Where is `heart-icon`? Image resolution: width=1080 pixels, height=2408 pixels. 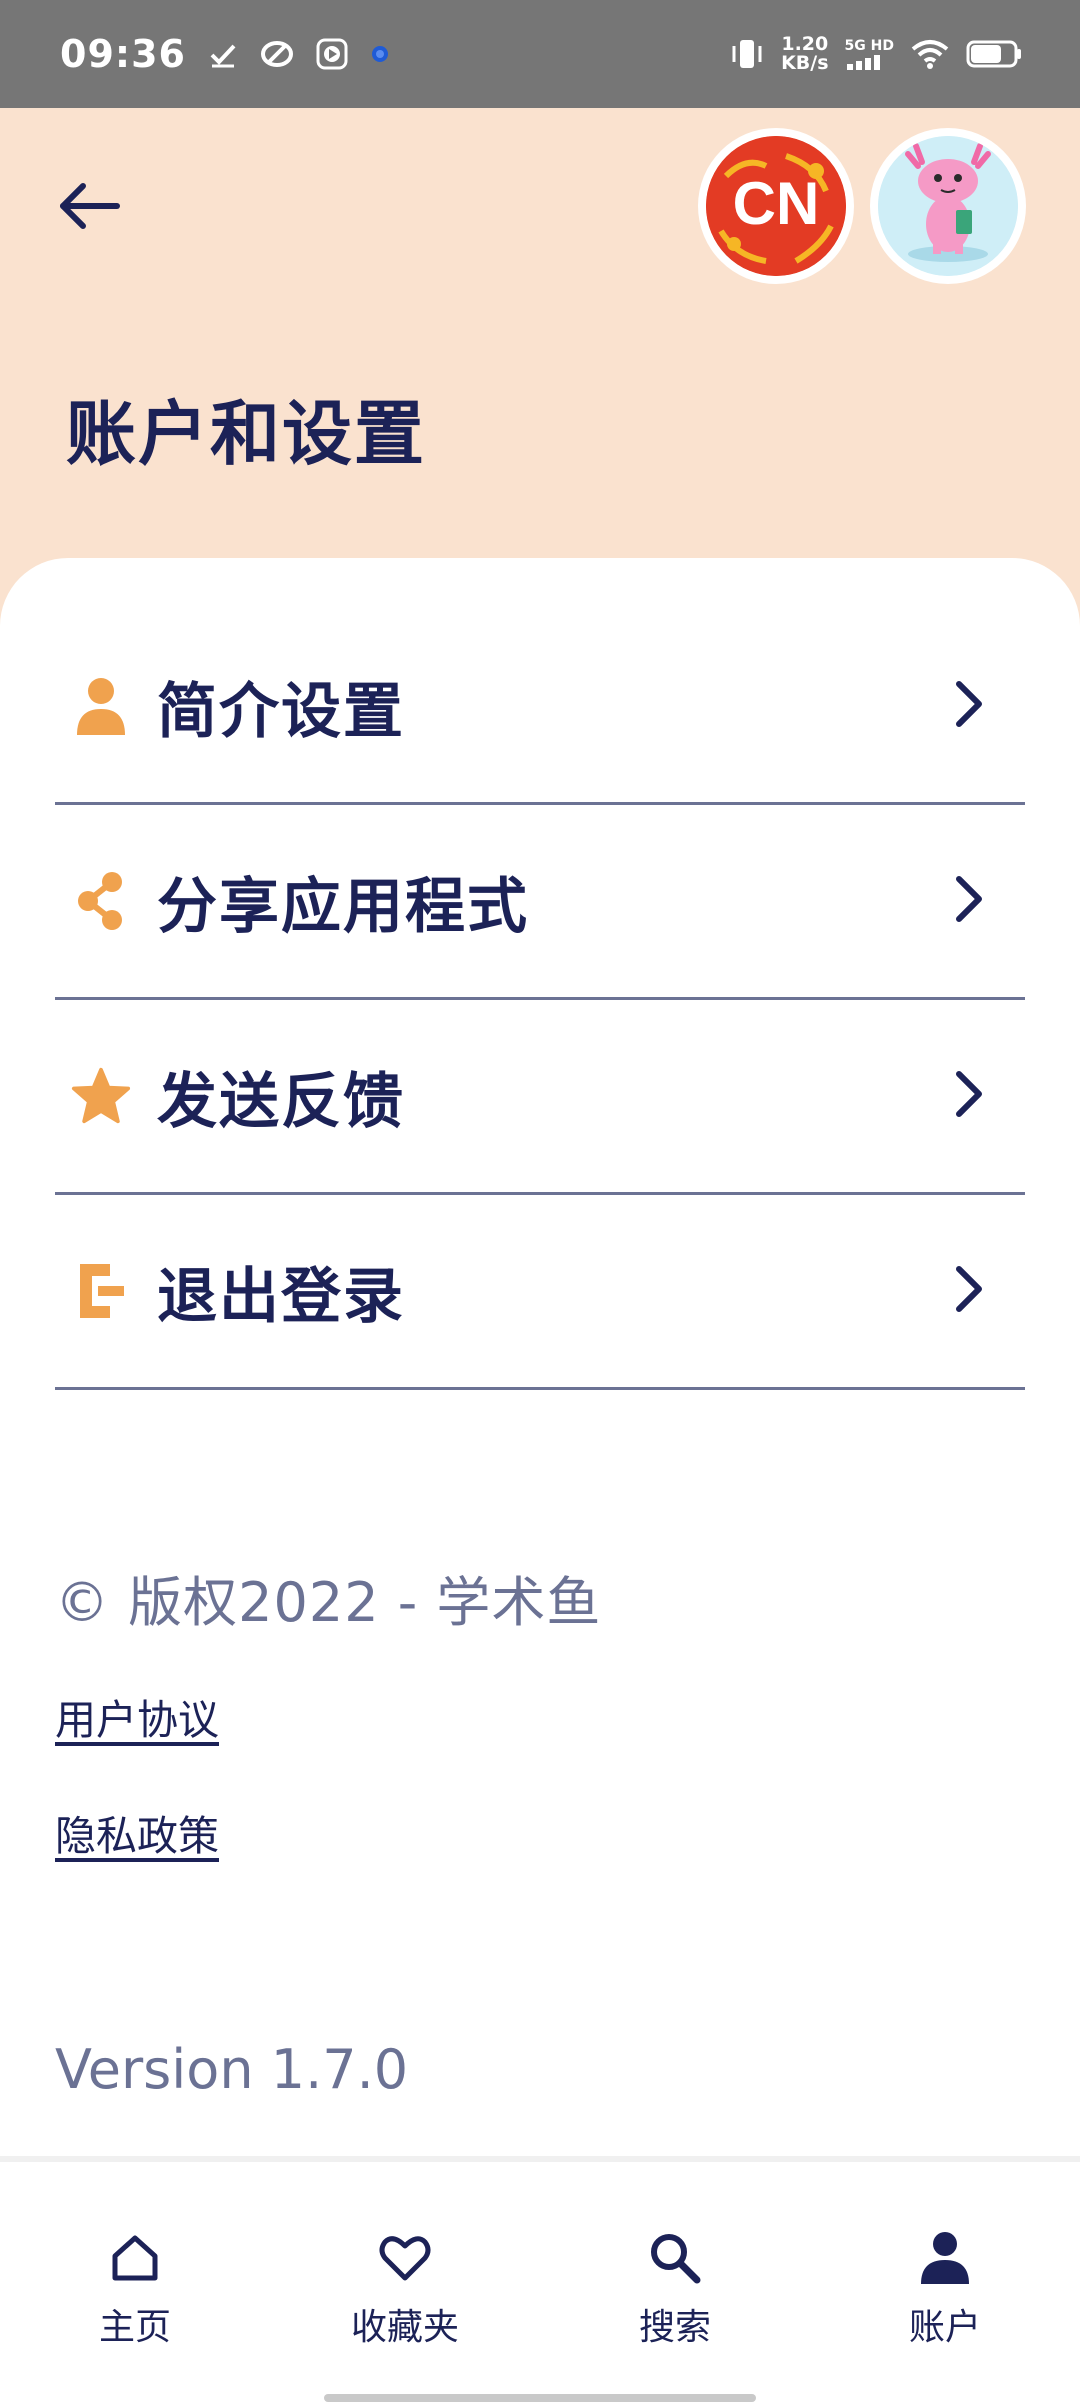 heart-icon is located at coordinates (405, 2258).